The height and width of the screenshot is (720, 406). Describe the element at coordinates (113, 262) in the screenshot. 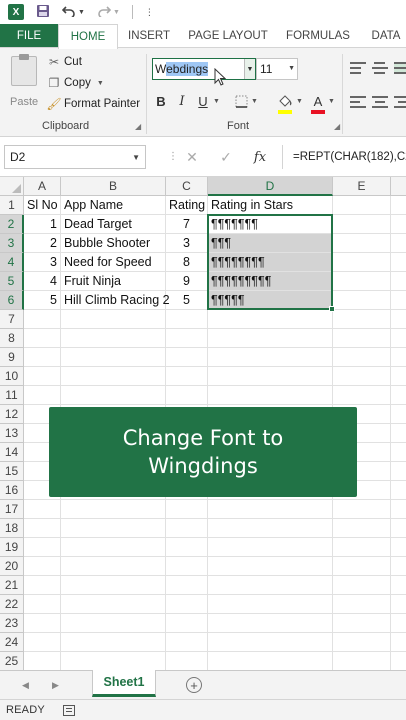

I see `cell-b4: Need for Speed` at that location.